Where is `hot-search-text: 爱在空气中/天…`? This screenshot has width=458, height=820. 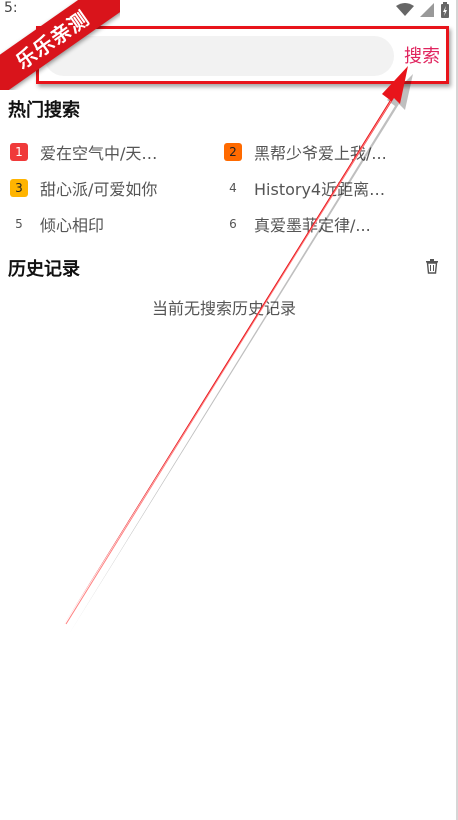 hot-search-text: 爱在空气中/天… is located at coordinates (99, 153).